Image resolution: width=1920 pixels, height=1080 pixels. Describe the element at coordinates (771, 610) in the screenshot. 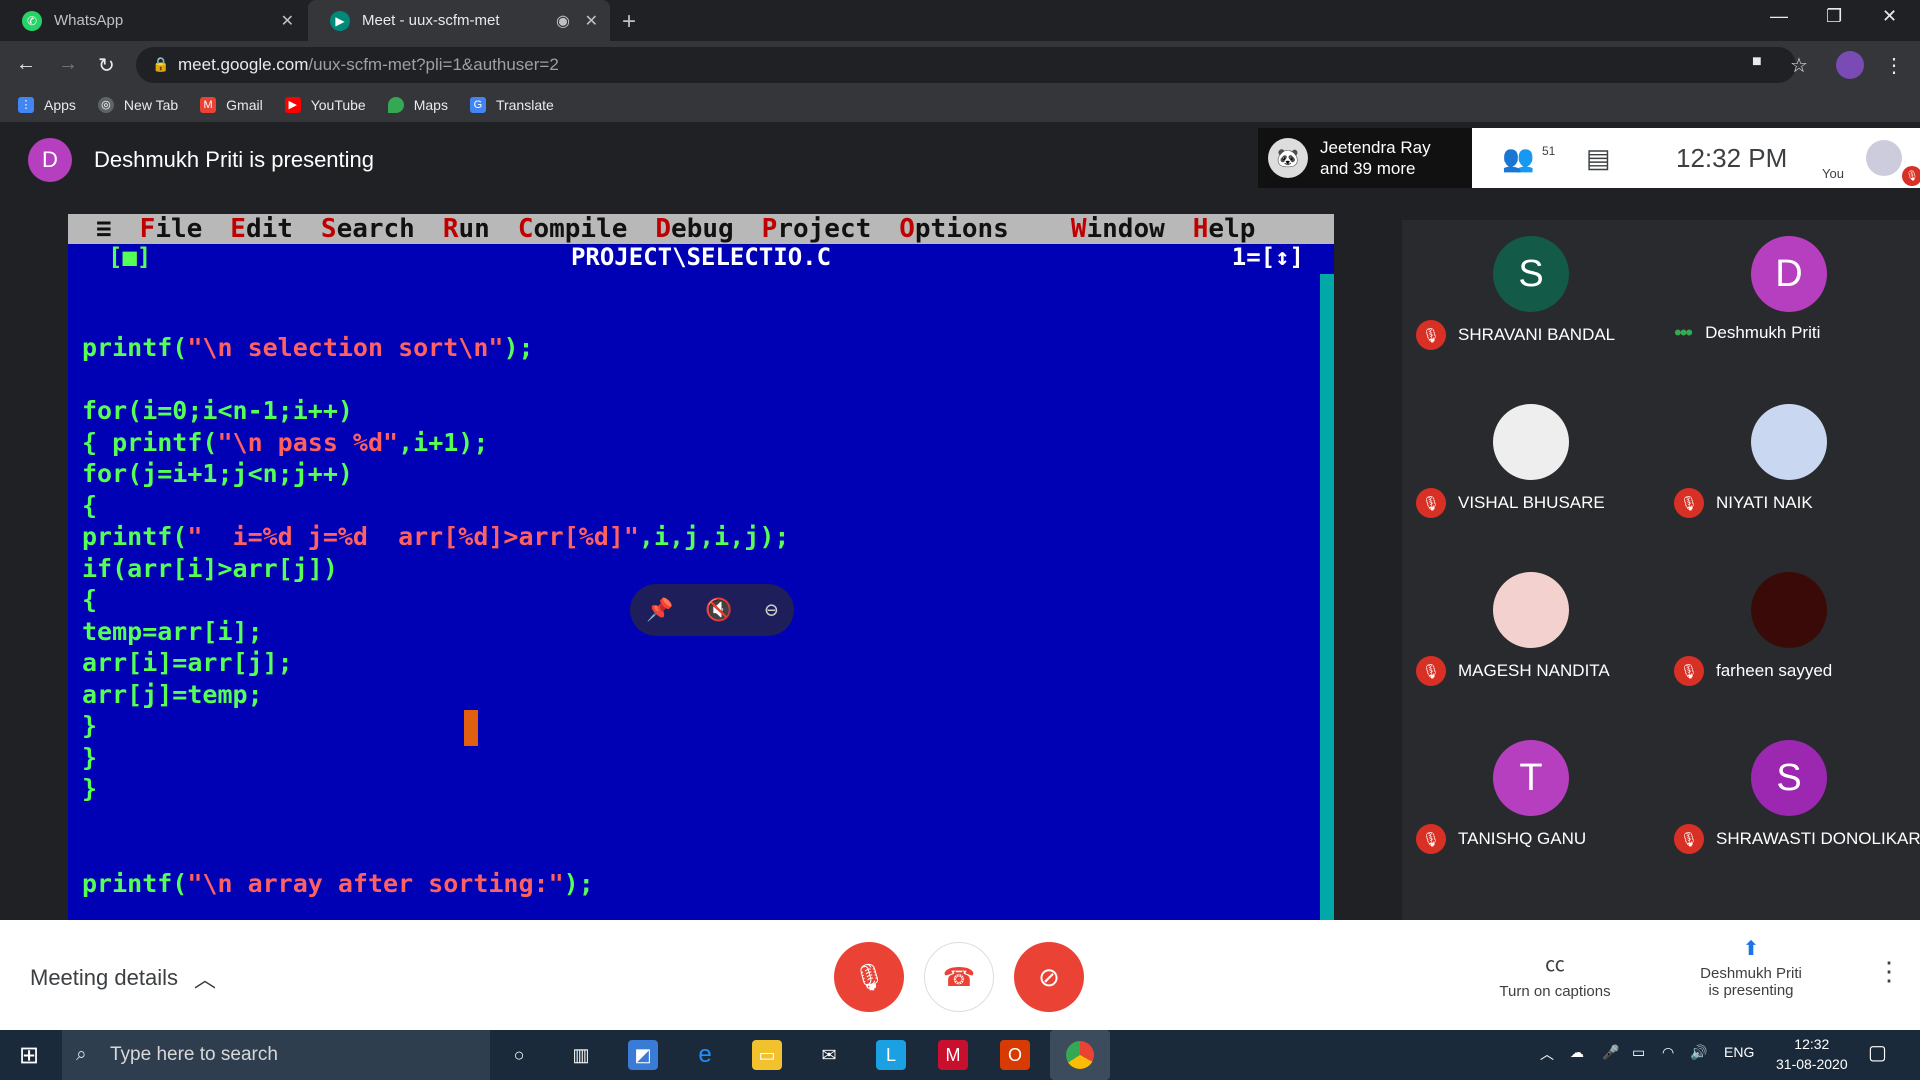

I see `remove-icon: ⊖` at that location.